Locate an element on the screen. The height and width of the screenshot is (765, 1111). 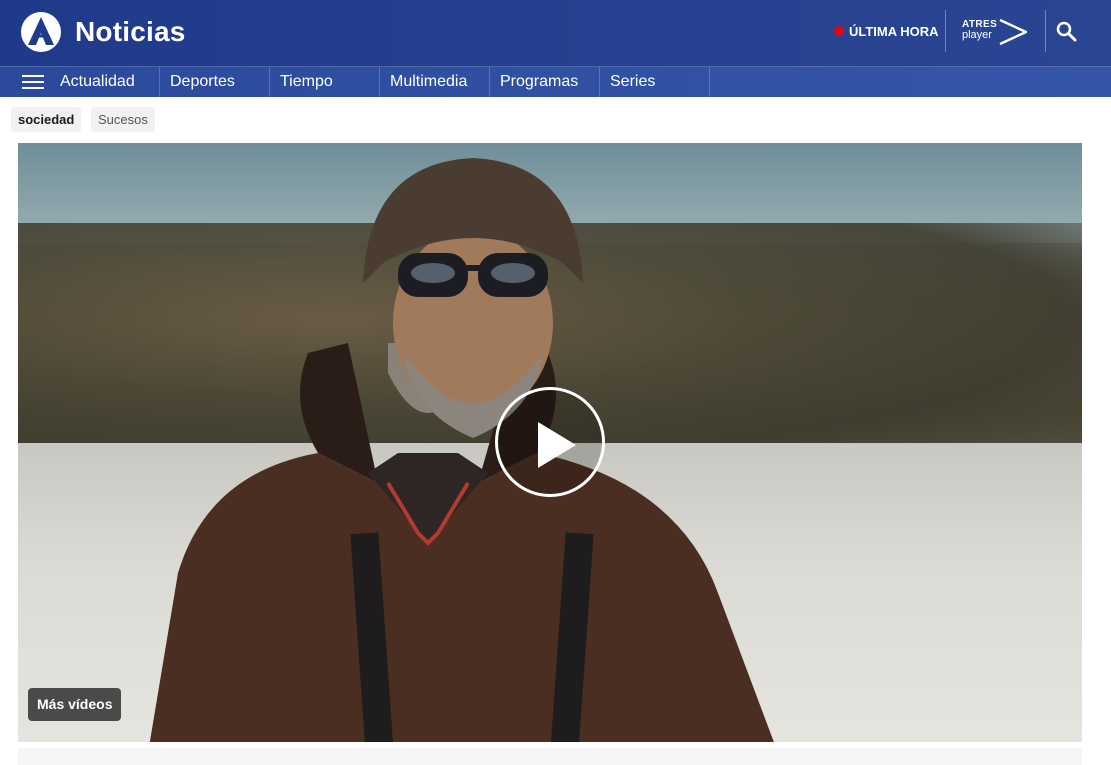
atresplayer-label-bottom: player is located at coordinates (977, 35).